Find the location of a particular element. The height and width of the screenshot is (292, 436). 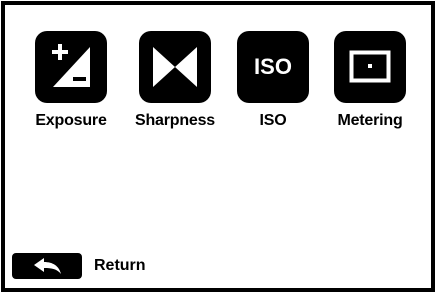

iso-tile: ISO is located at coordinates (273, 67).